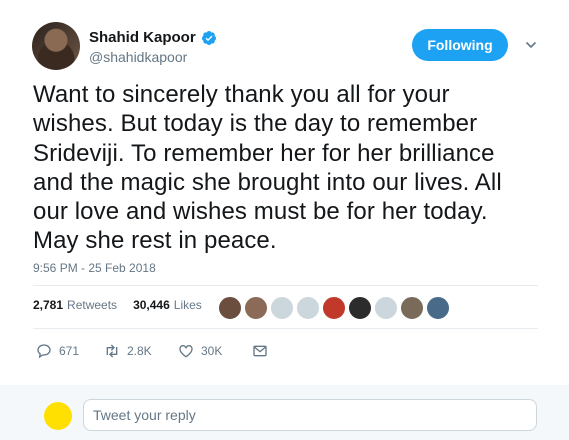  I want to click on retweet-count: 2.8K, so click(139, 351).